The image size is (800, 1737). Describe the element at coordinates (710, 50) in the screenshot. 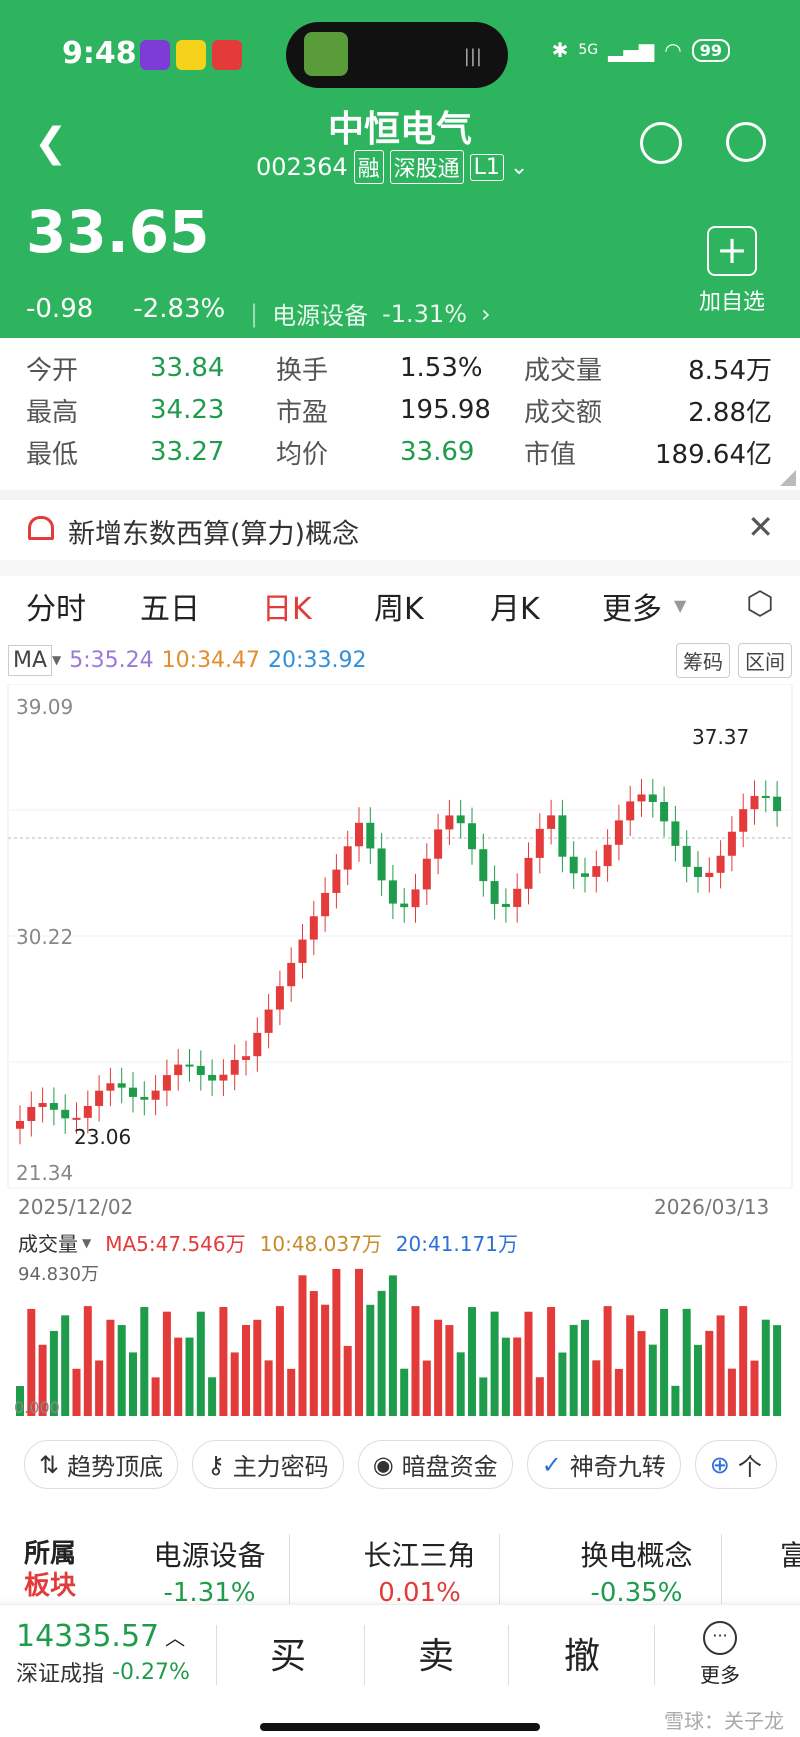

I see `battery-icon: 99` at that location.